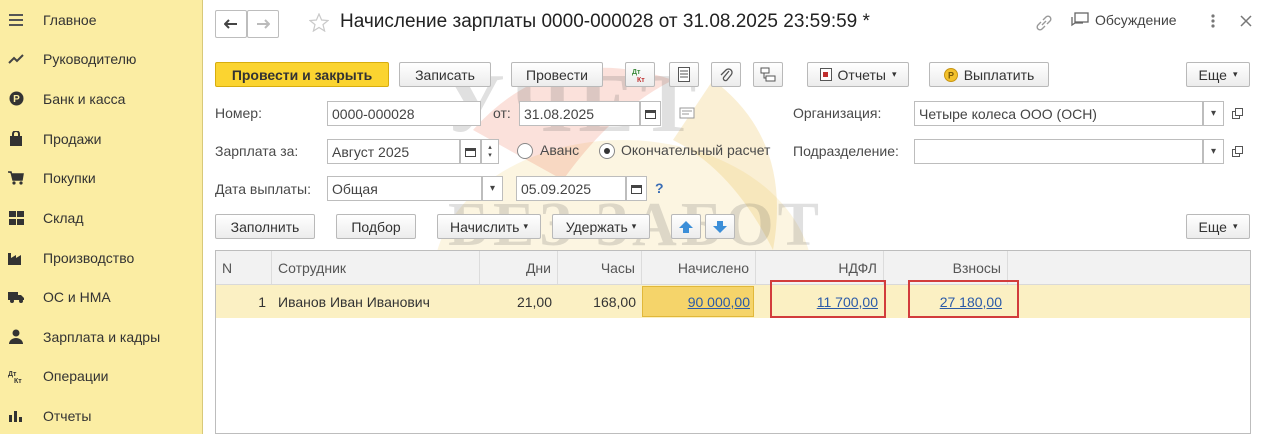 The height and width of the screenshot is (435, 1268). I want to click on column-header-n: N, so click(244, 267).